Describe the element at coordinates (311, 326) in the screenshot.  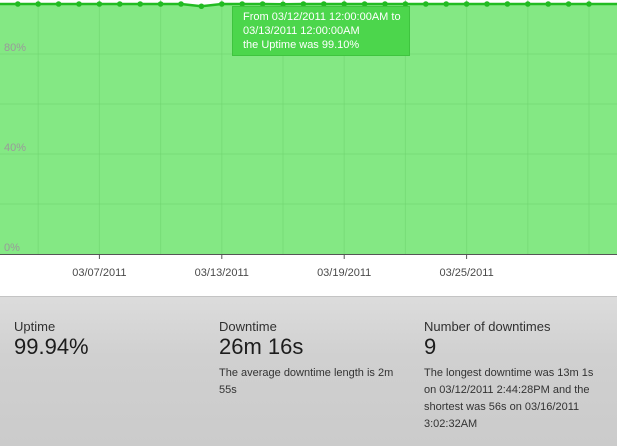
I see `downtime-label: Downtime` at that location.